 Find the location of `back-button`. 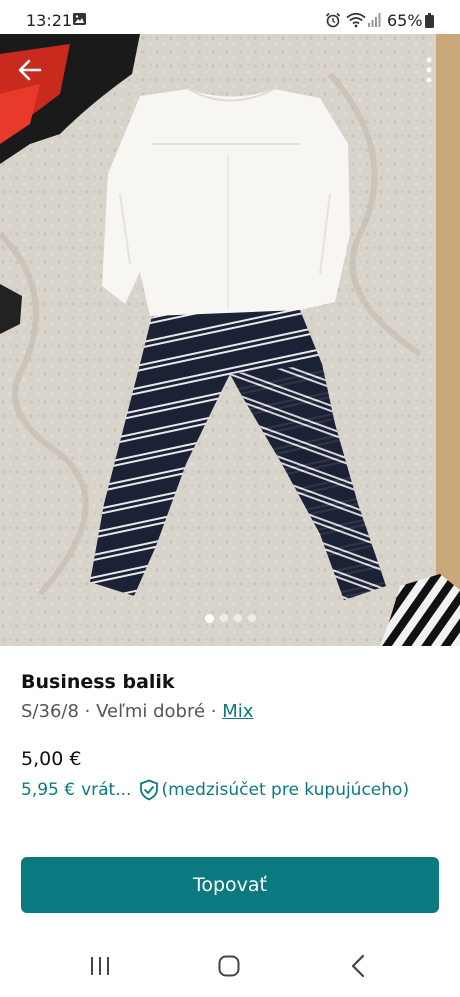

back-button is located at coordinates (30, 70).